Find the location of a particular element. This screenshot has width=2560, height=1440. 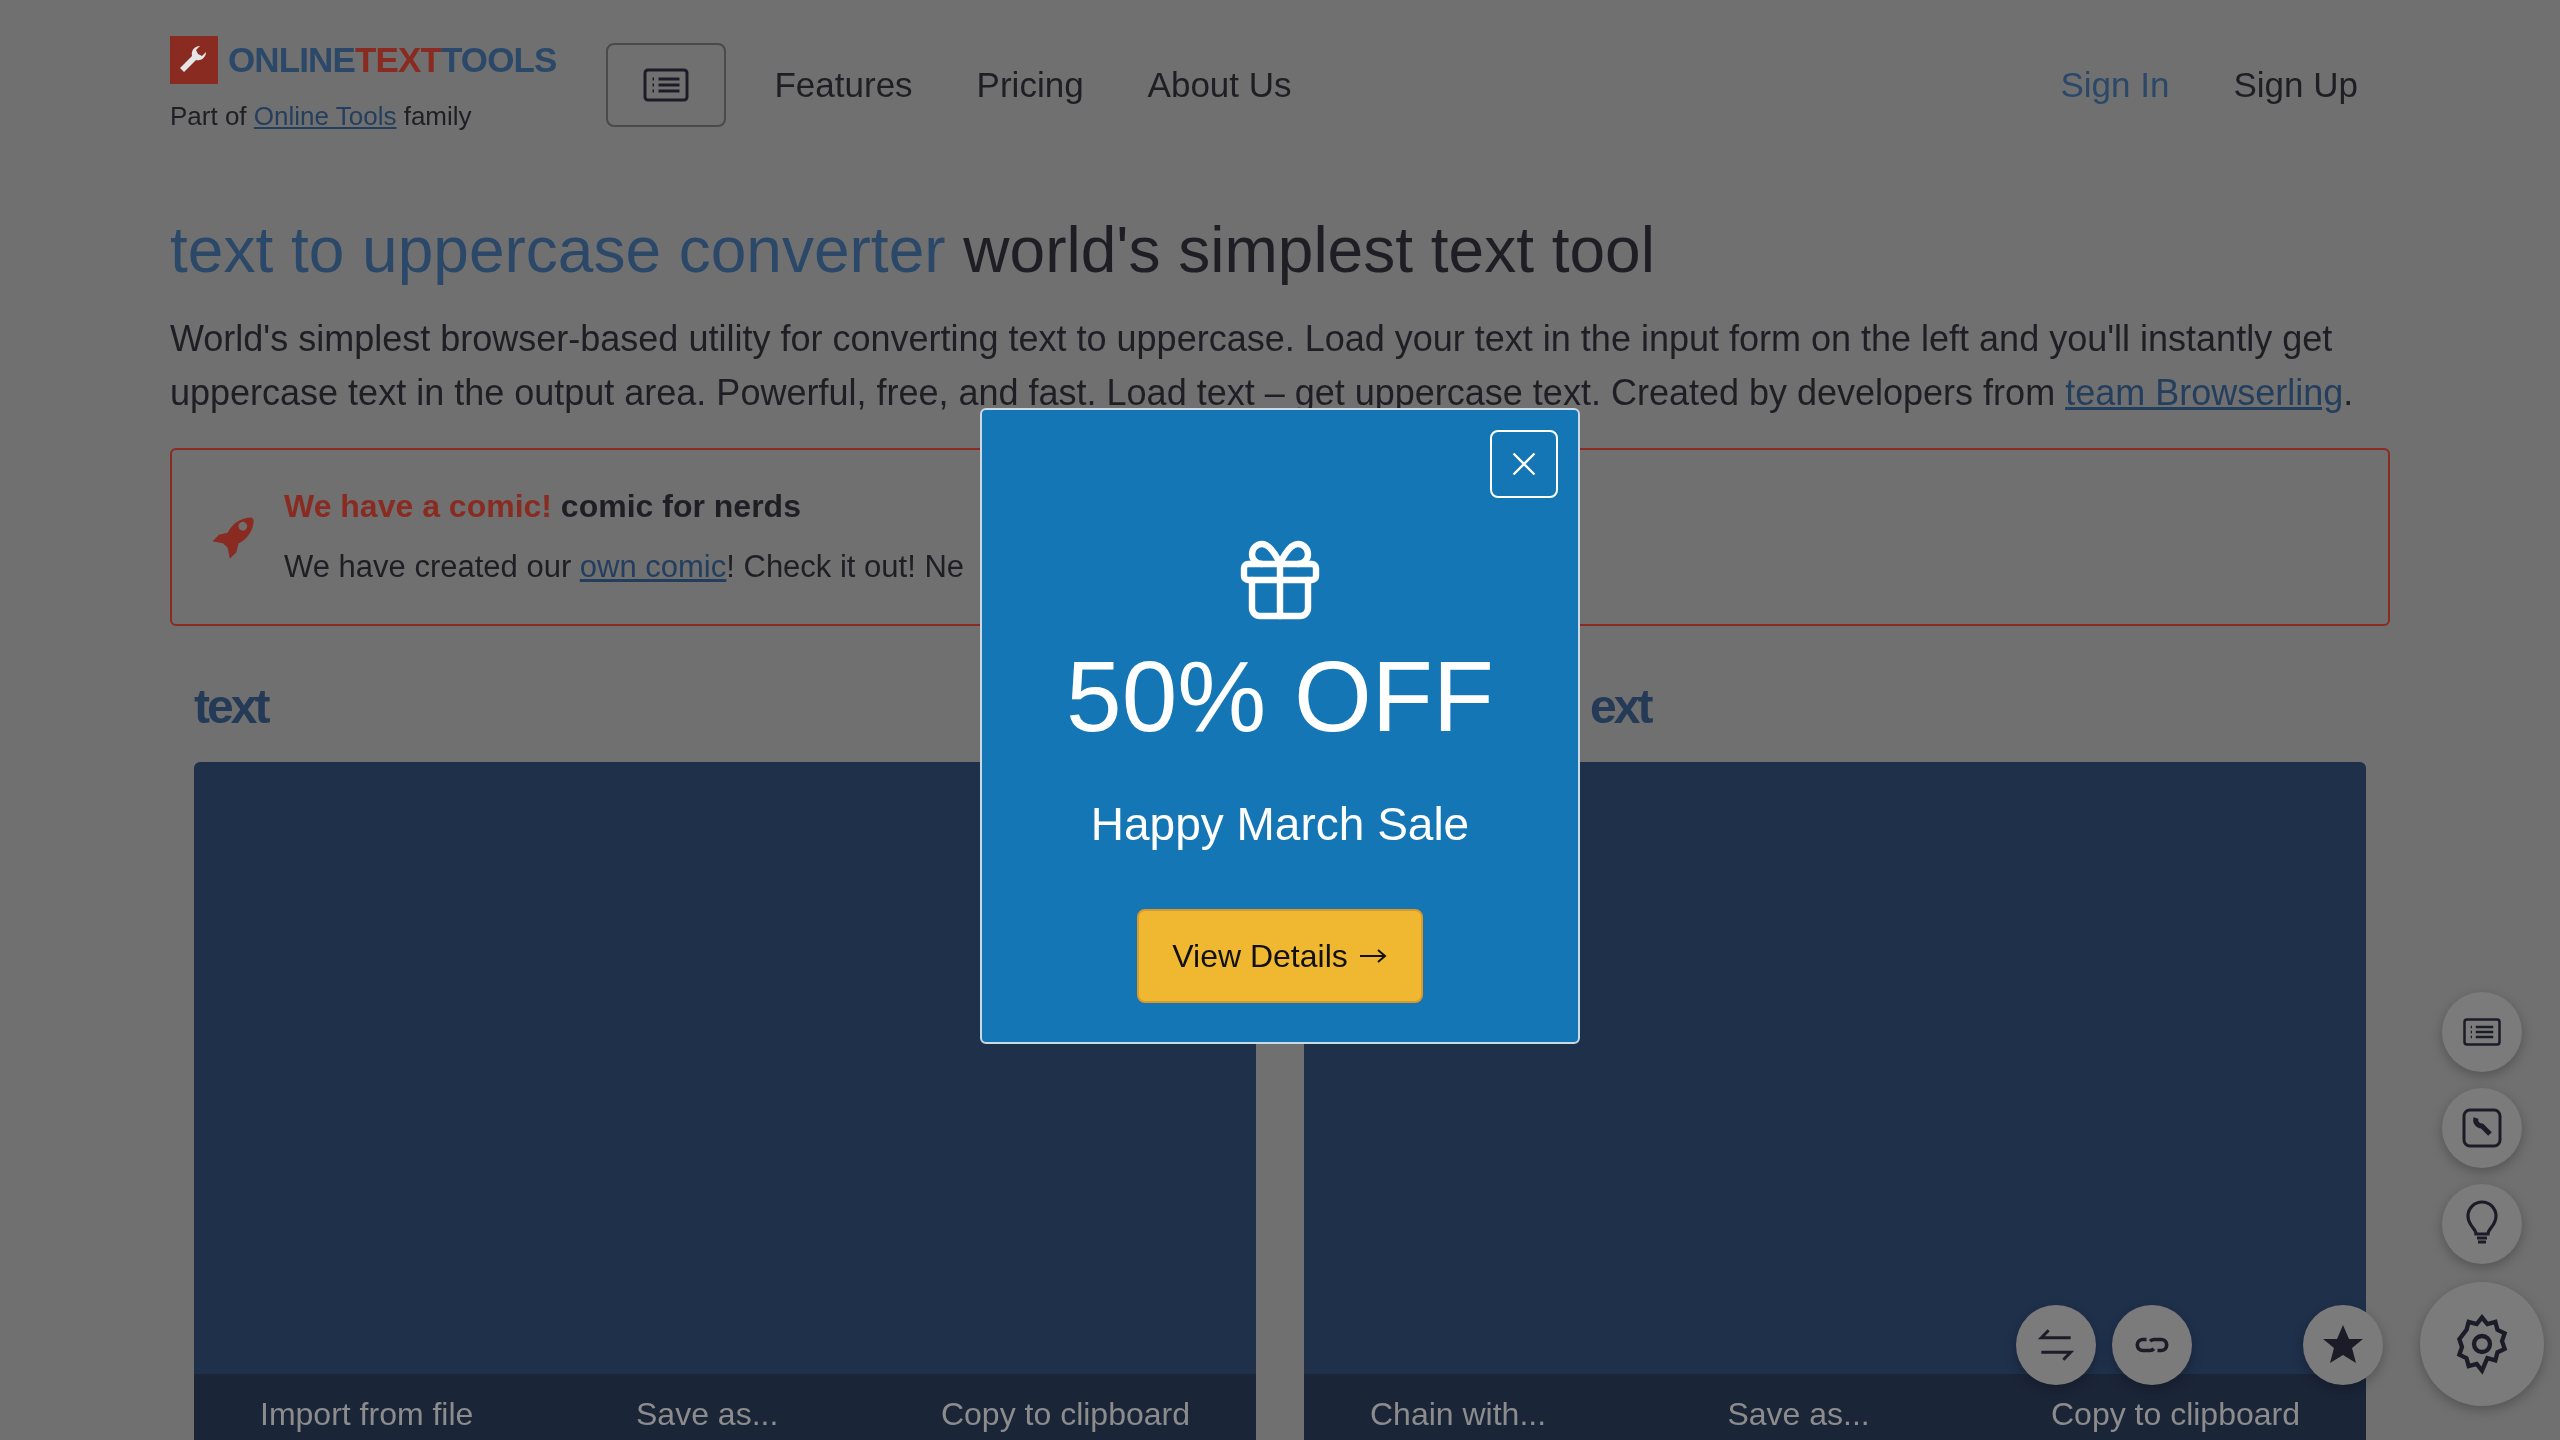

nav-link: Pricing is located at coordinates (1030, 84).